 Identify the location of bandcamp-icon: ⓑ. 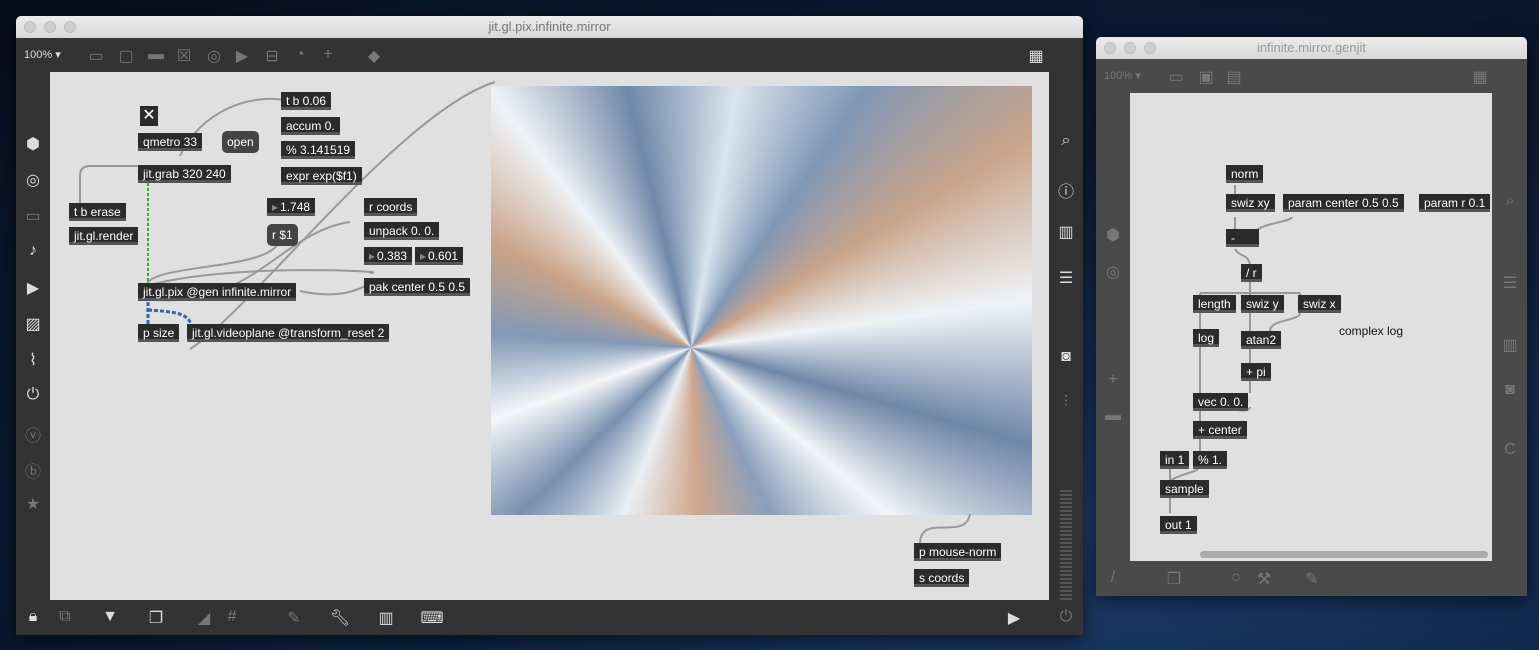
(33, 470).